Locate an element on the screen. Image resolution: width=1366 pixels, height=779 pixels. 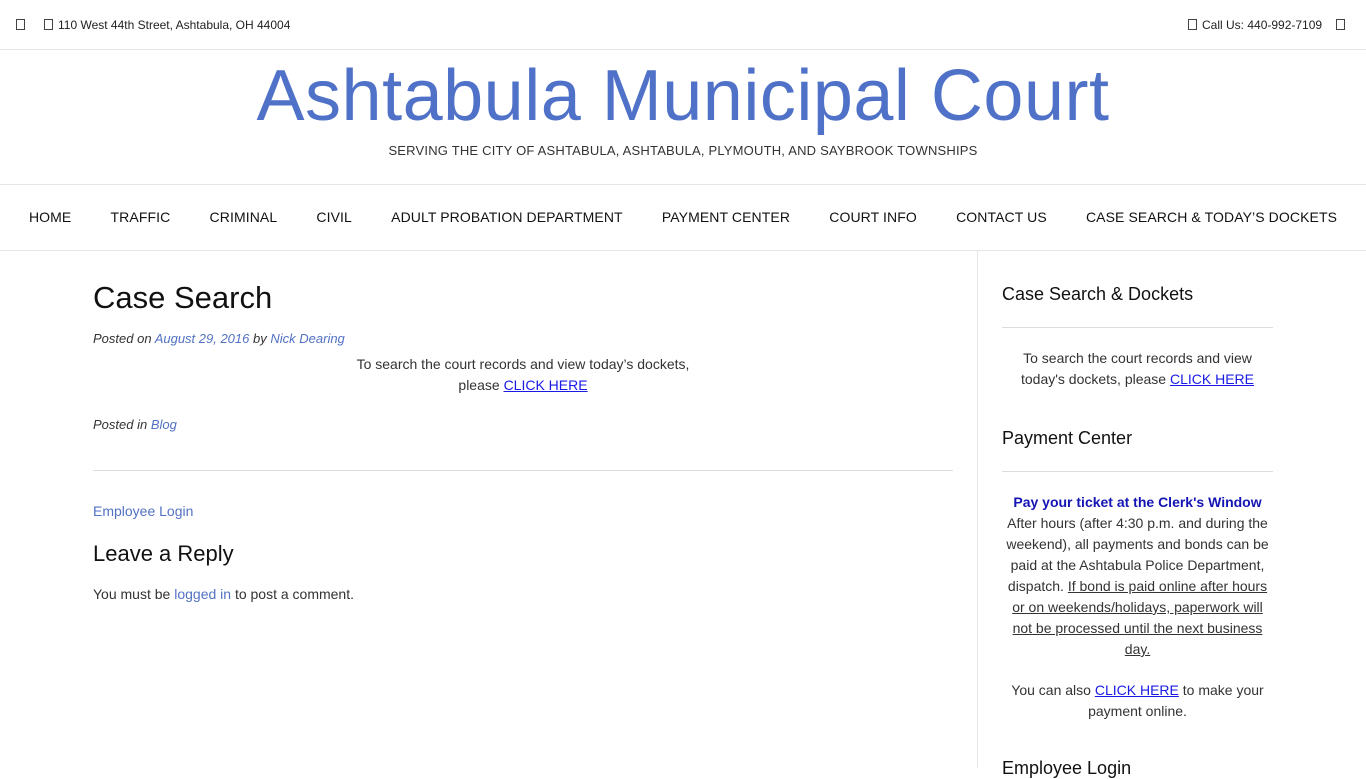
widget-title-case-search: Case Search & Dockets is located at coordinates (1098, 294).